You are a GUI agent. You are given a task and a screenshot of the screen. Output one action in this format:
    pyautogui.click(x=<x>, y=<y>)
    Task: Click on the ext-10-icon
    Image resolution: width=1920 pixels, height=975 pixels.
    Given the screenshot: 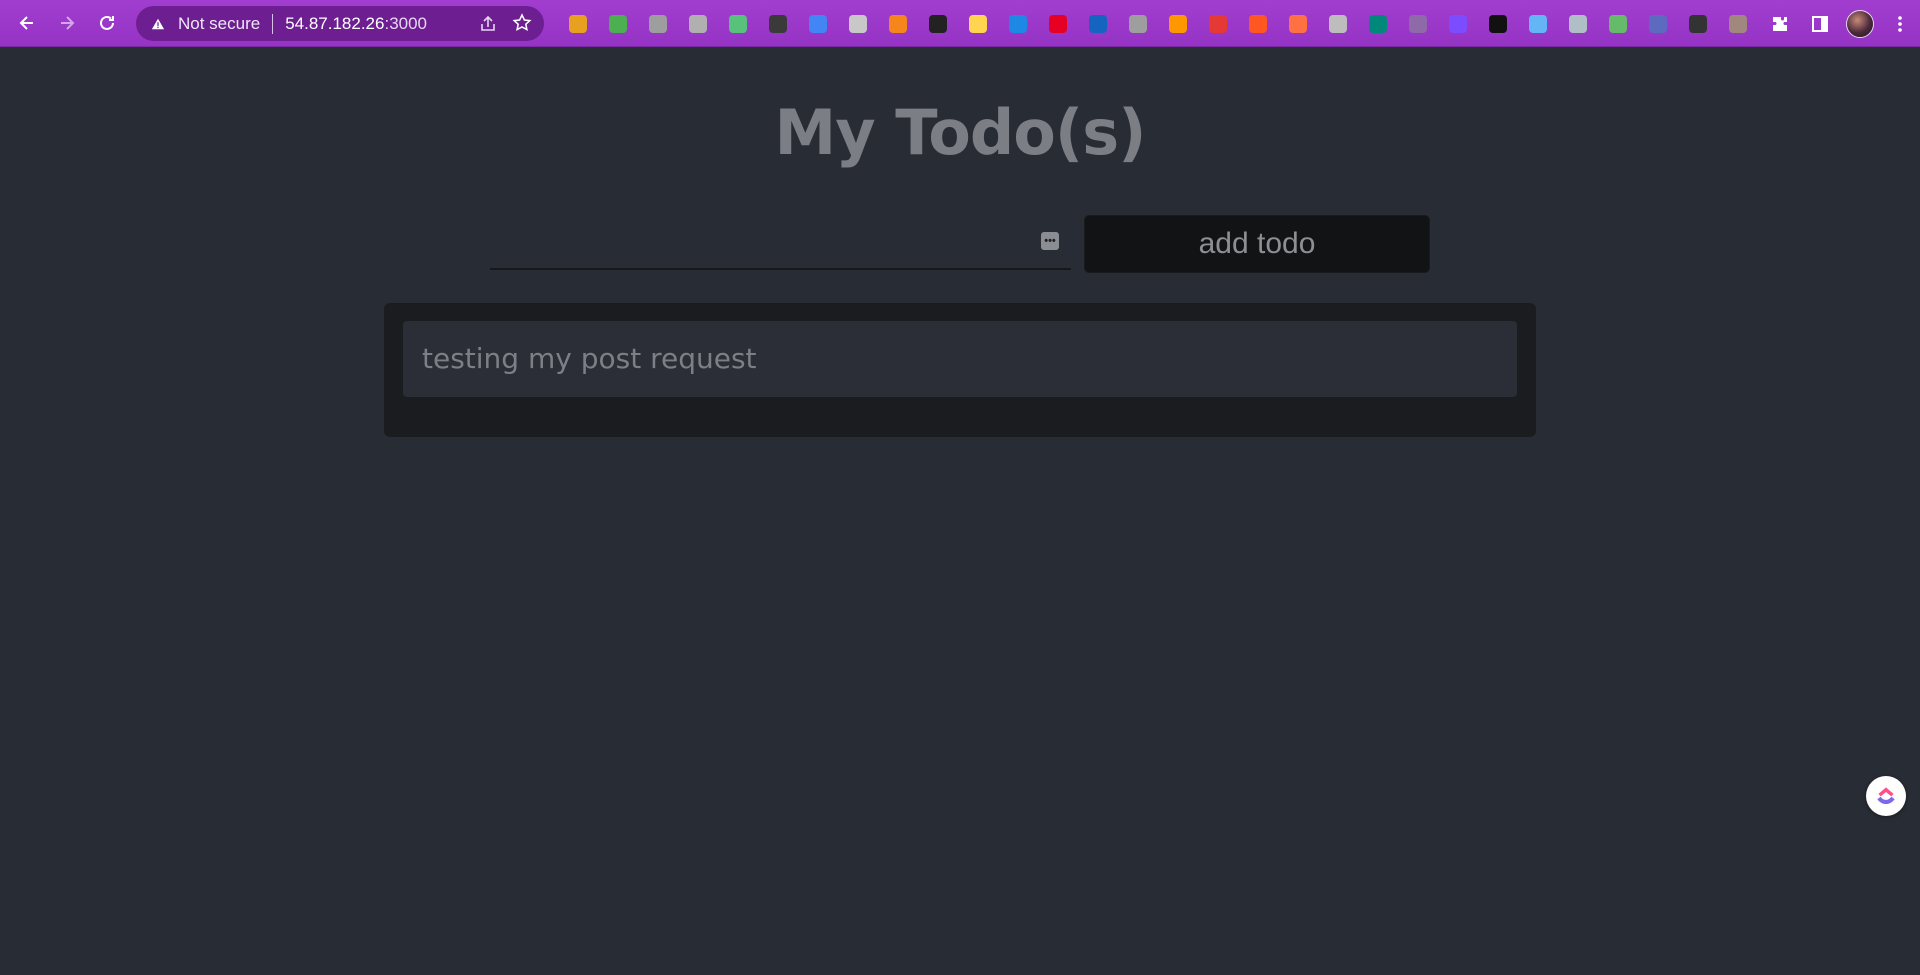 What is the action you would take?
    pyautogui.click(x=938, y=24)
    